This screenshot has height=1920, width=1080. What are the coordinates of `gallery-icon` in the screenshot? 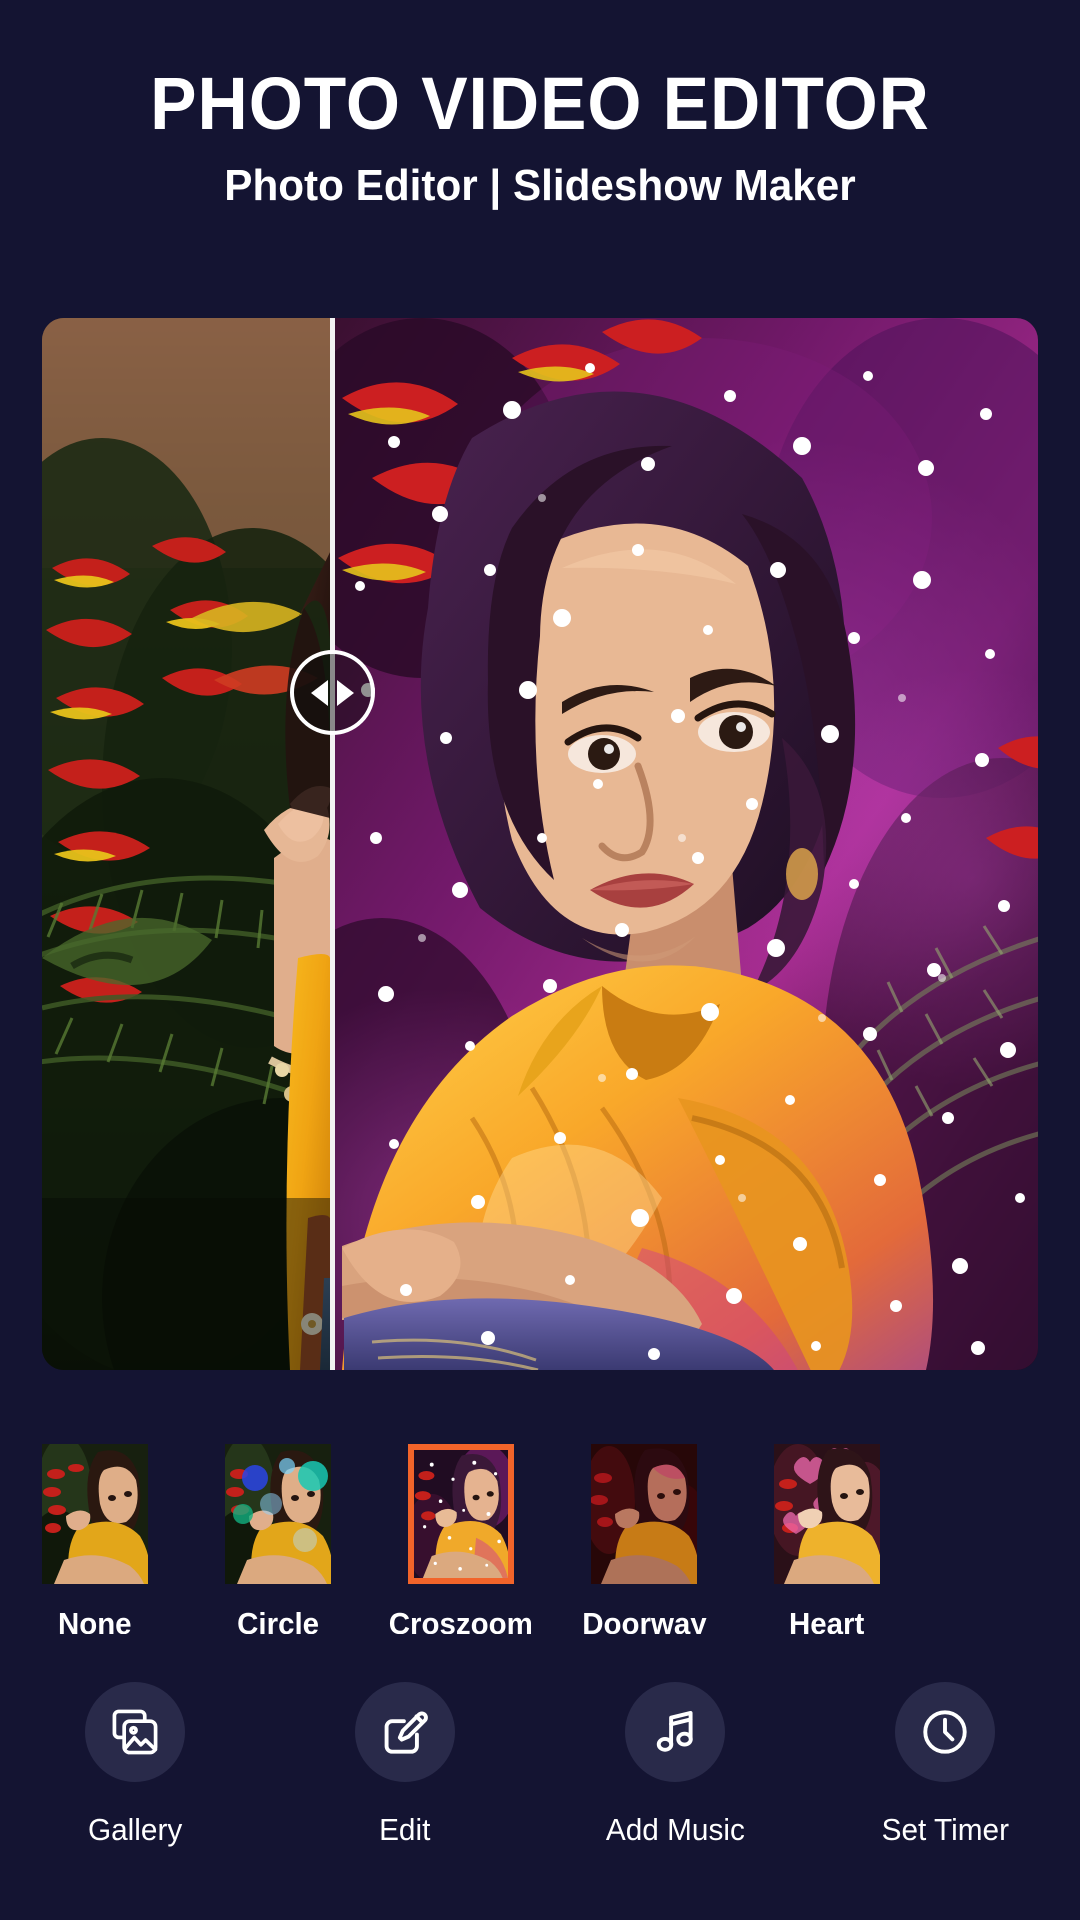 It's located at (135, 1732).